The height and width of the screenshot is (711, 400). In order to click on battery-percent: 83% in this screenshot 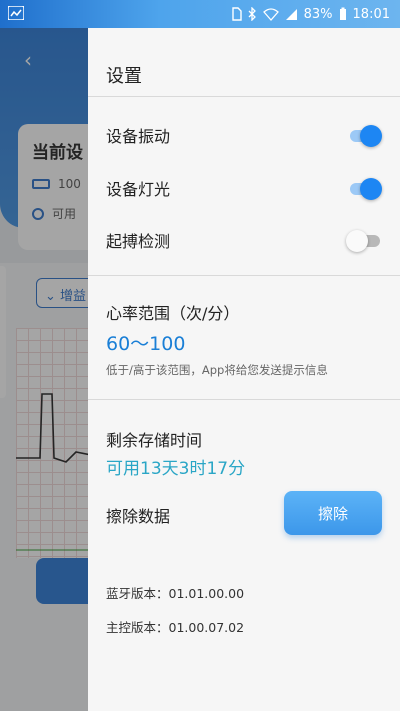, I will do `click(318, 14)`.